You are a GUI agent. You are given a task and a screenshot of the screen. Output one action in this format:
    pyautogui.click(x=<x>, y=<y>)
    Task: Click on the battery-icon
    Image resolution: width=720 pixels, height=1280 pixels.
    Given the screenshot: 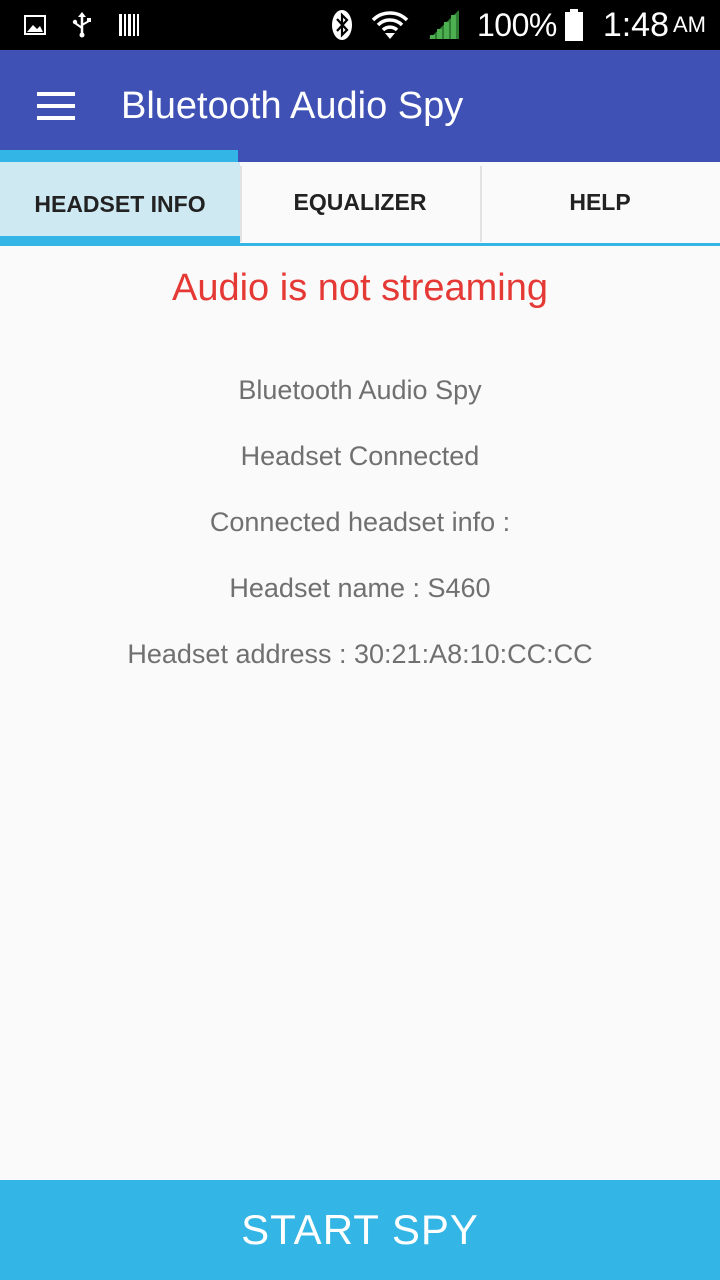 What is the action you would take?
    pyautogui.click(x=573, y=25)
    